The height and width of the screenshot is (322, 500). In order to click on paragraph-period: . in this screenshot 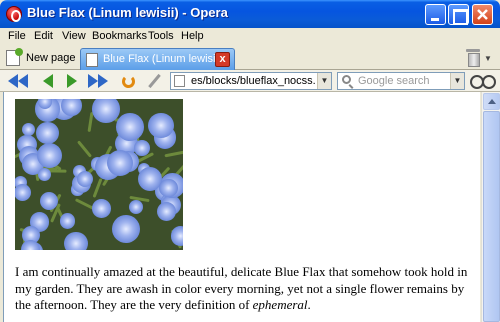, I will do `click(309, 304)`.